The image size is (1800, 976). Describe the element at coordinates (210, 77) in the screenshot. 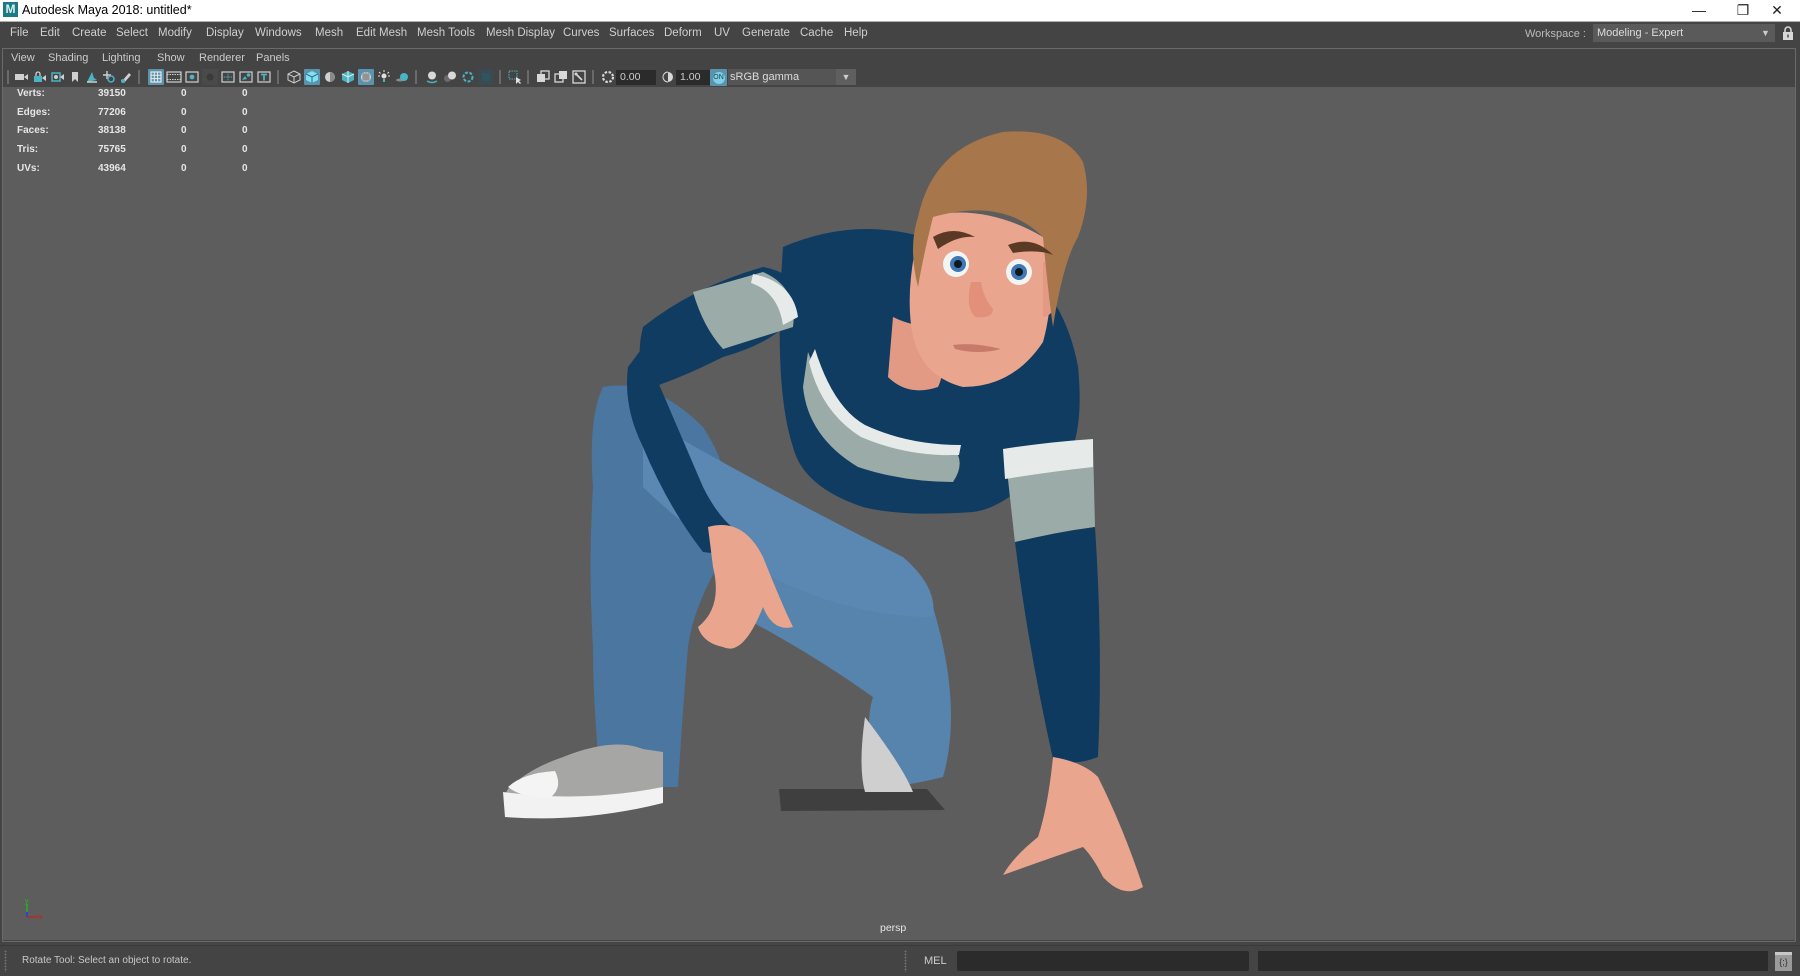

I see `gate-mask-icon` at that location.